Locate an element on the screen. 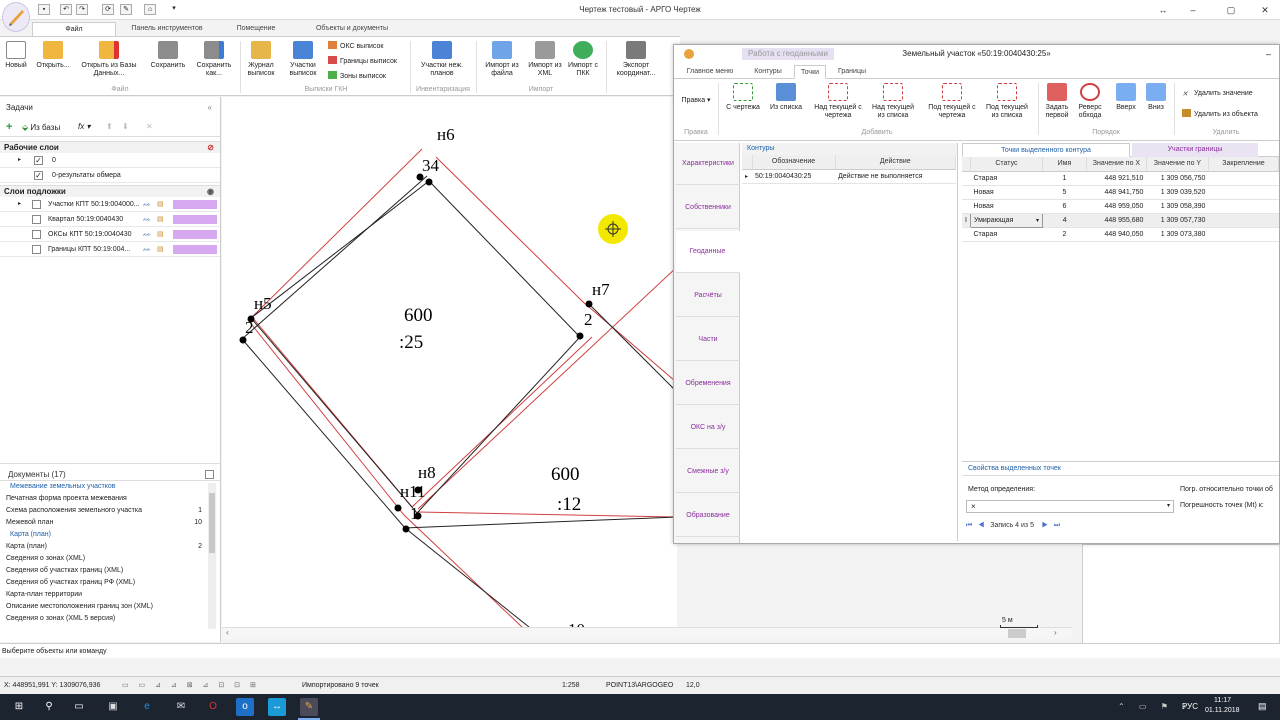 The height and width of the screenshot is (720, 1280). layer-style-icon: ▤ is located at coordinates (160, 204).